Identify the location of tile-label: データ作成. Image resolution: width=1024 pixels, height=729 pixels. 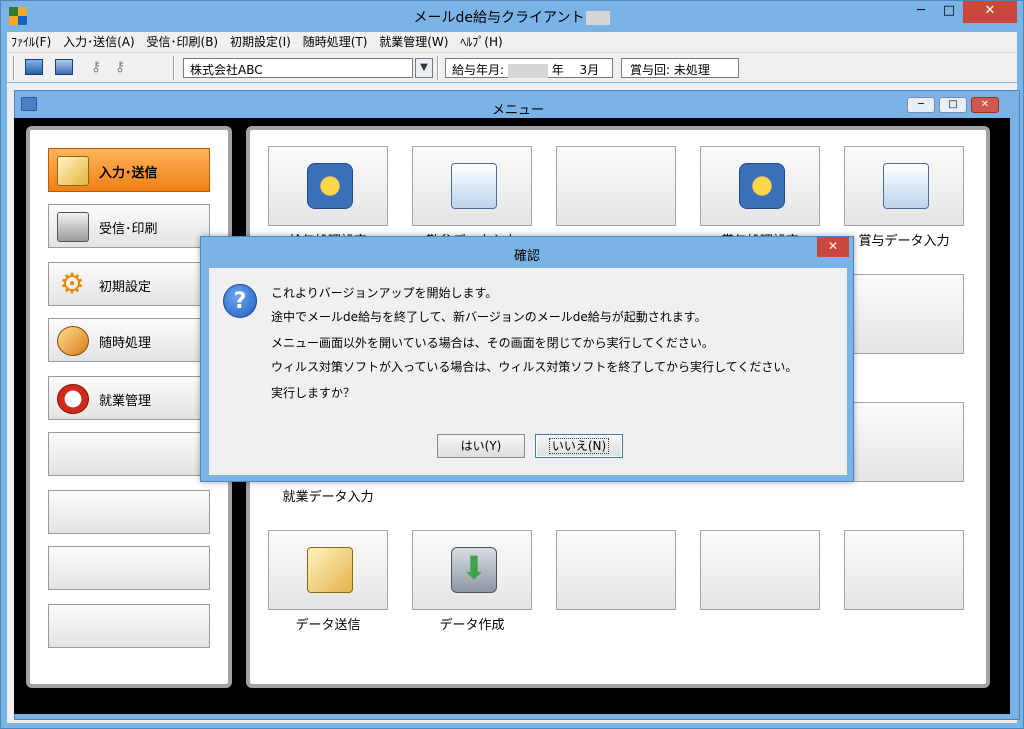
(472, 625).